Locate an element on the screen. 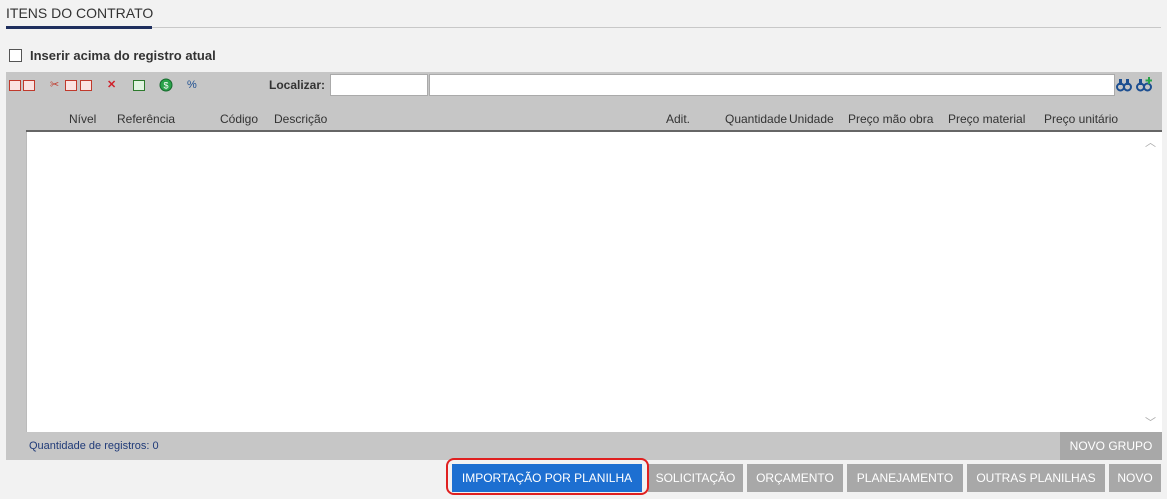 The height and width of the screenshot is (499, 1167). column-header-code: Código is located at coordinates (239, 119).